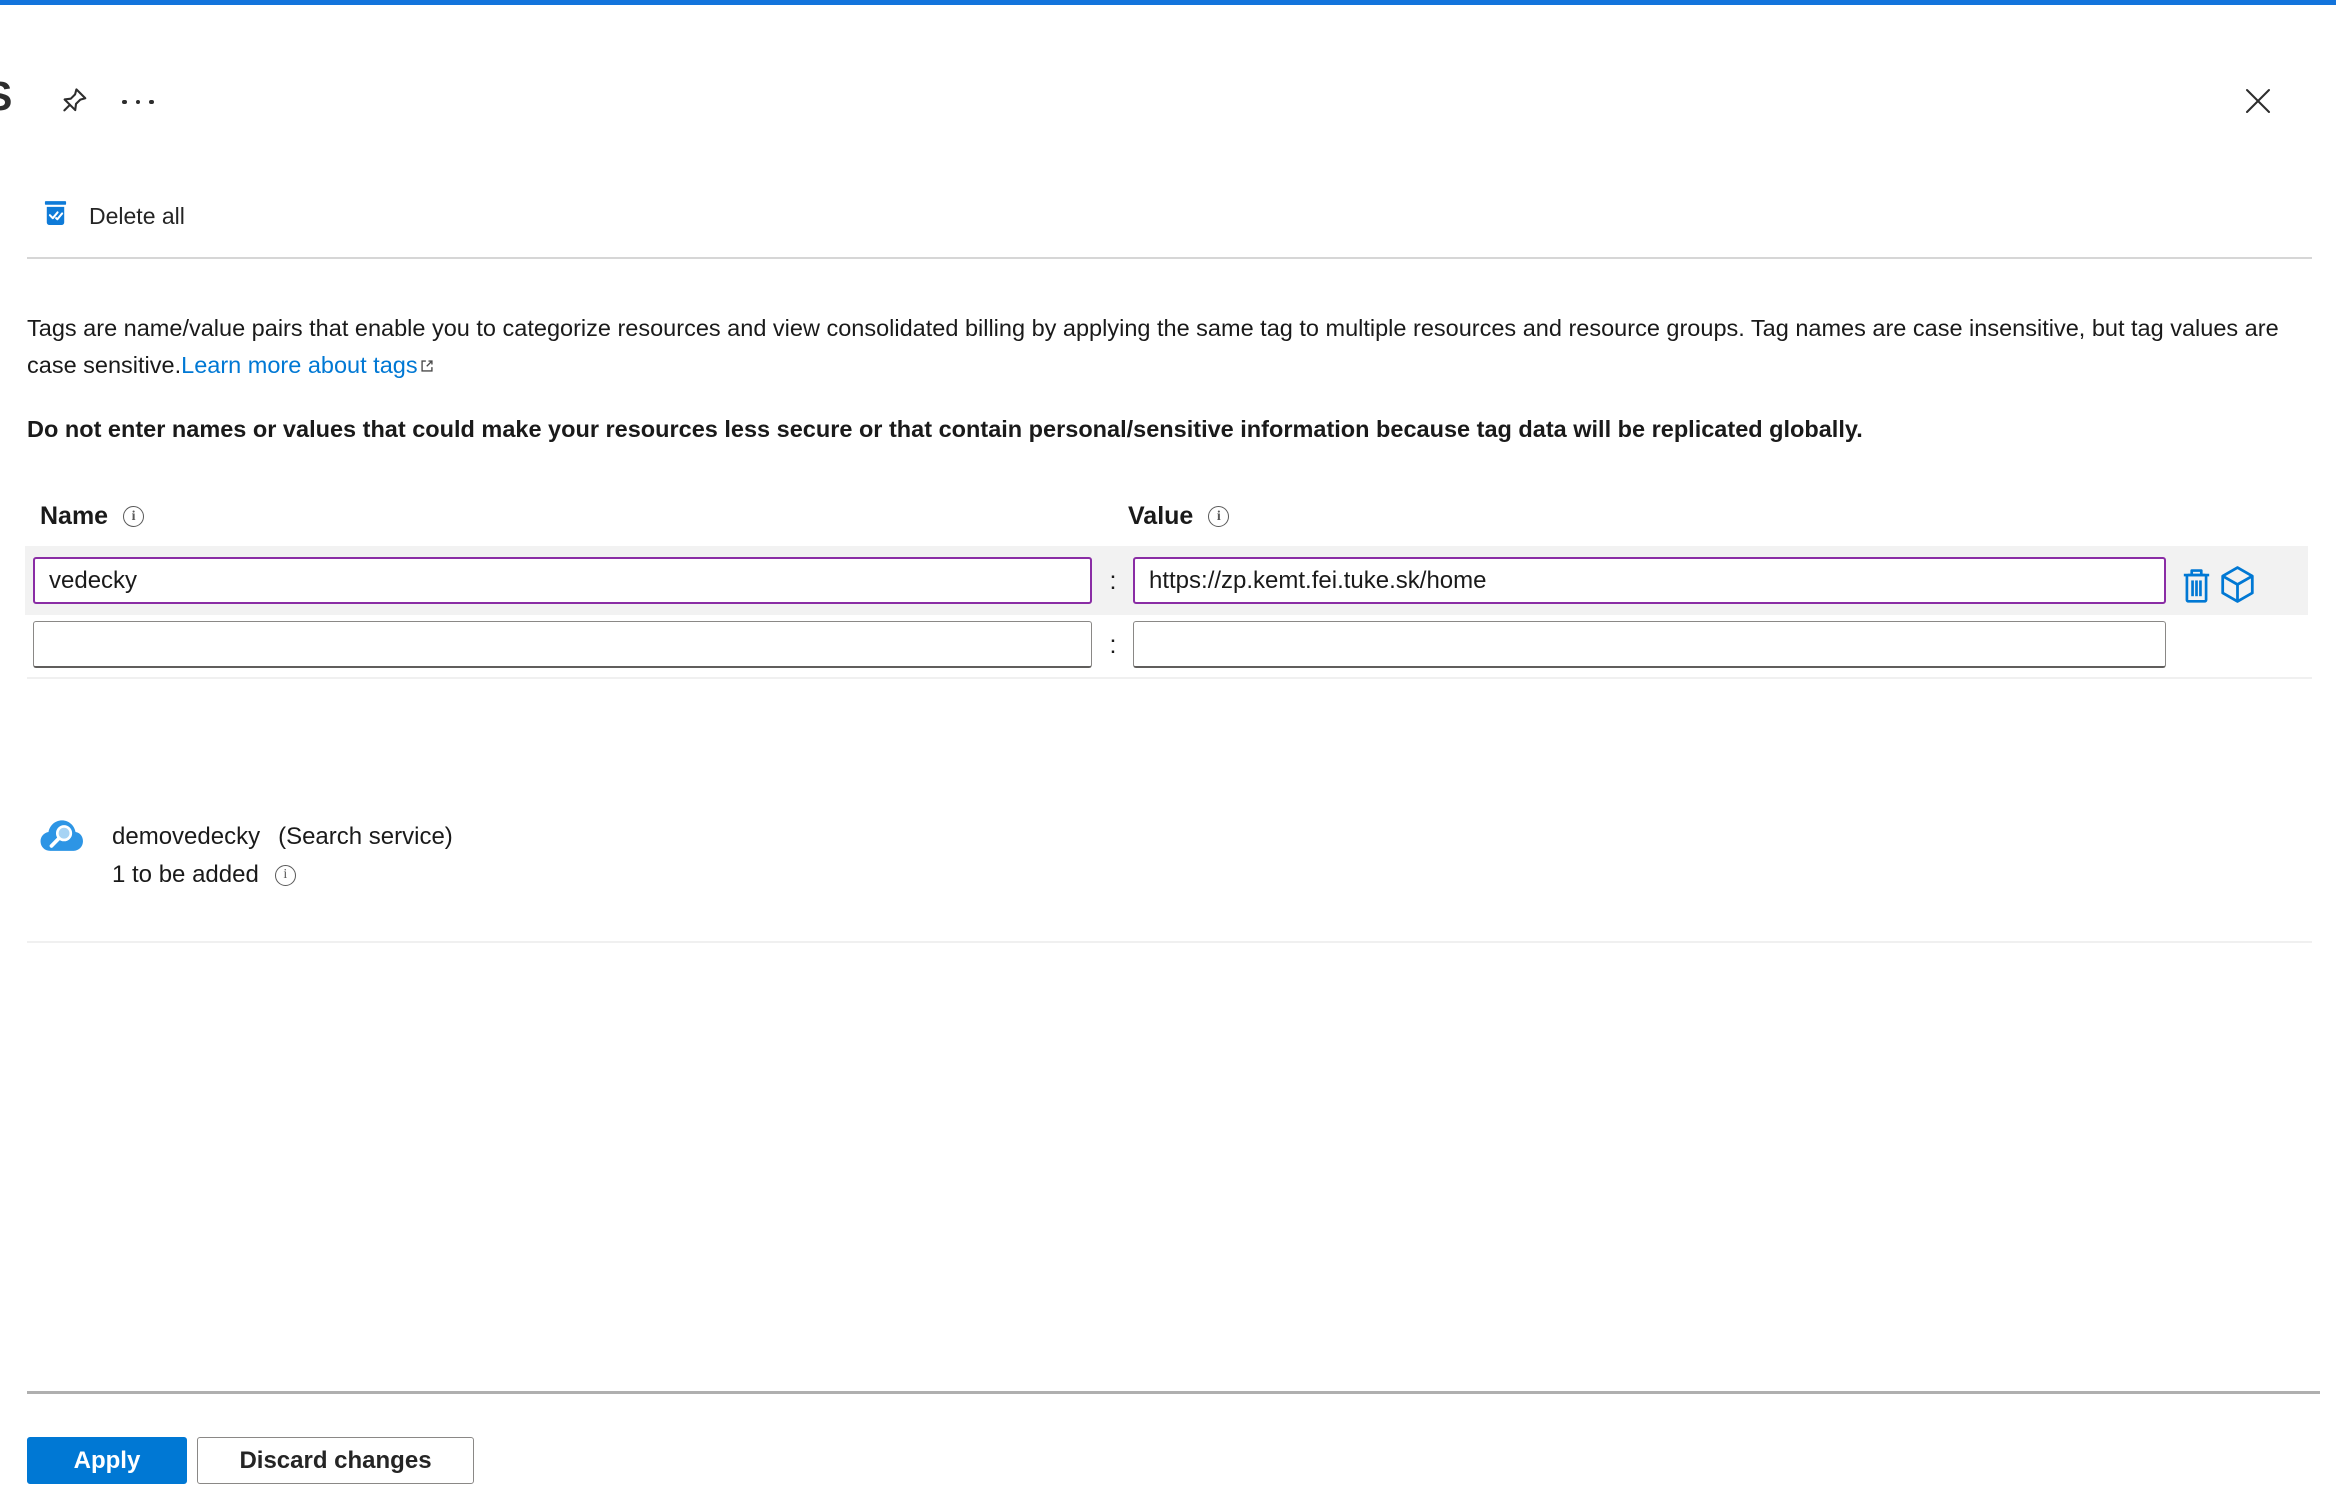  I want to click on resource-item: demovedecky (Search service), so click(282, 837).